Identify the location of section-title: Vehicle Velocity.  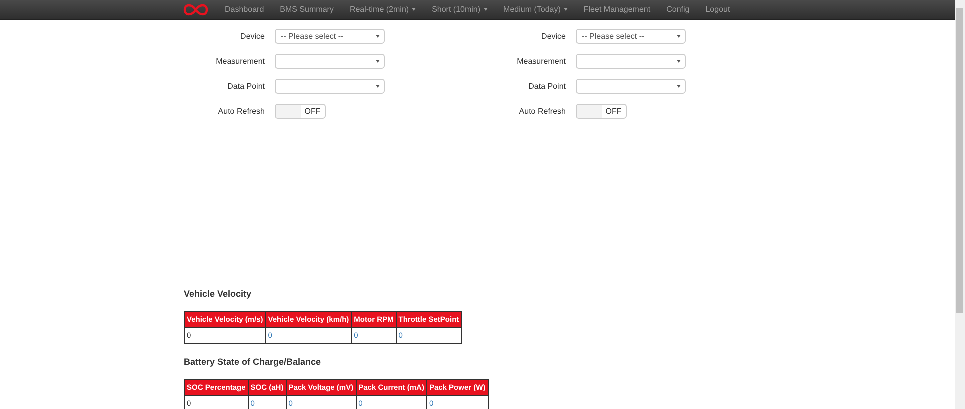
(218, 294).